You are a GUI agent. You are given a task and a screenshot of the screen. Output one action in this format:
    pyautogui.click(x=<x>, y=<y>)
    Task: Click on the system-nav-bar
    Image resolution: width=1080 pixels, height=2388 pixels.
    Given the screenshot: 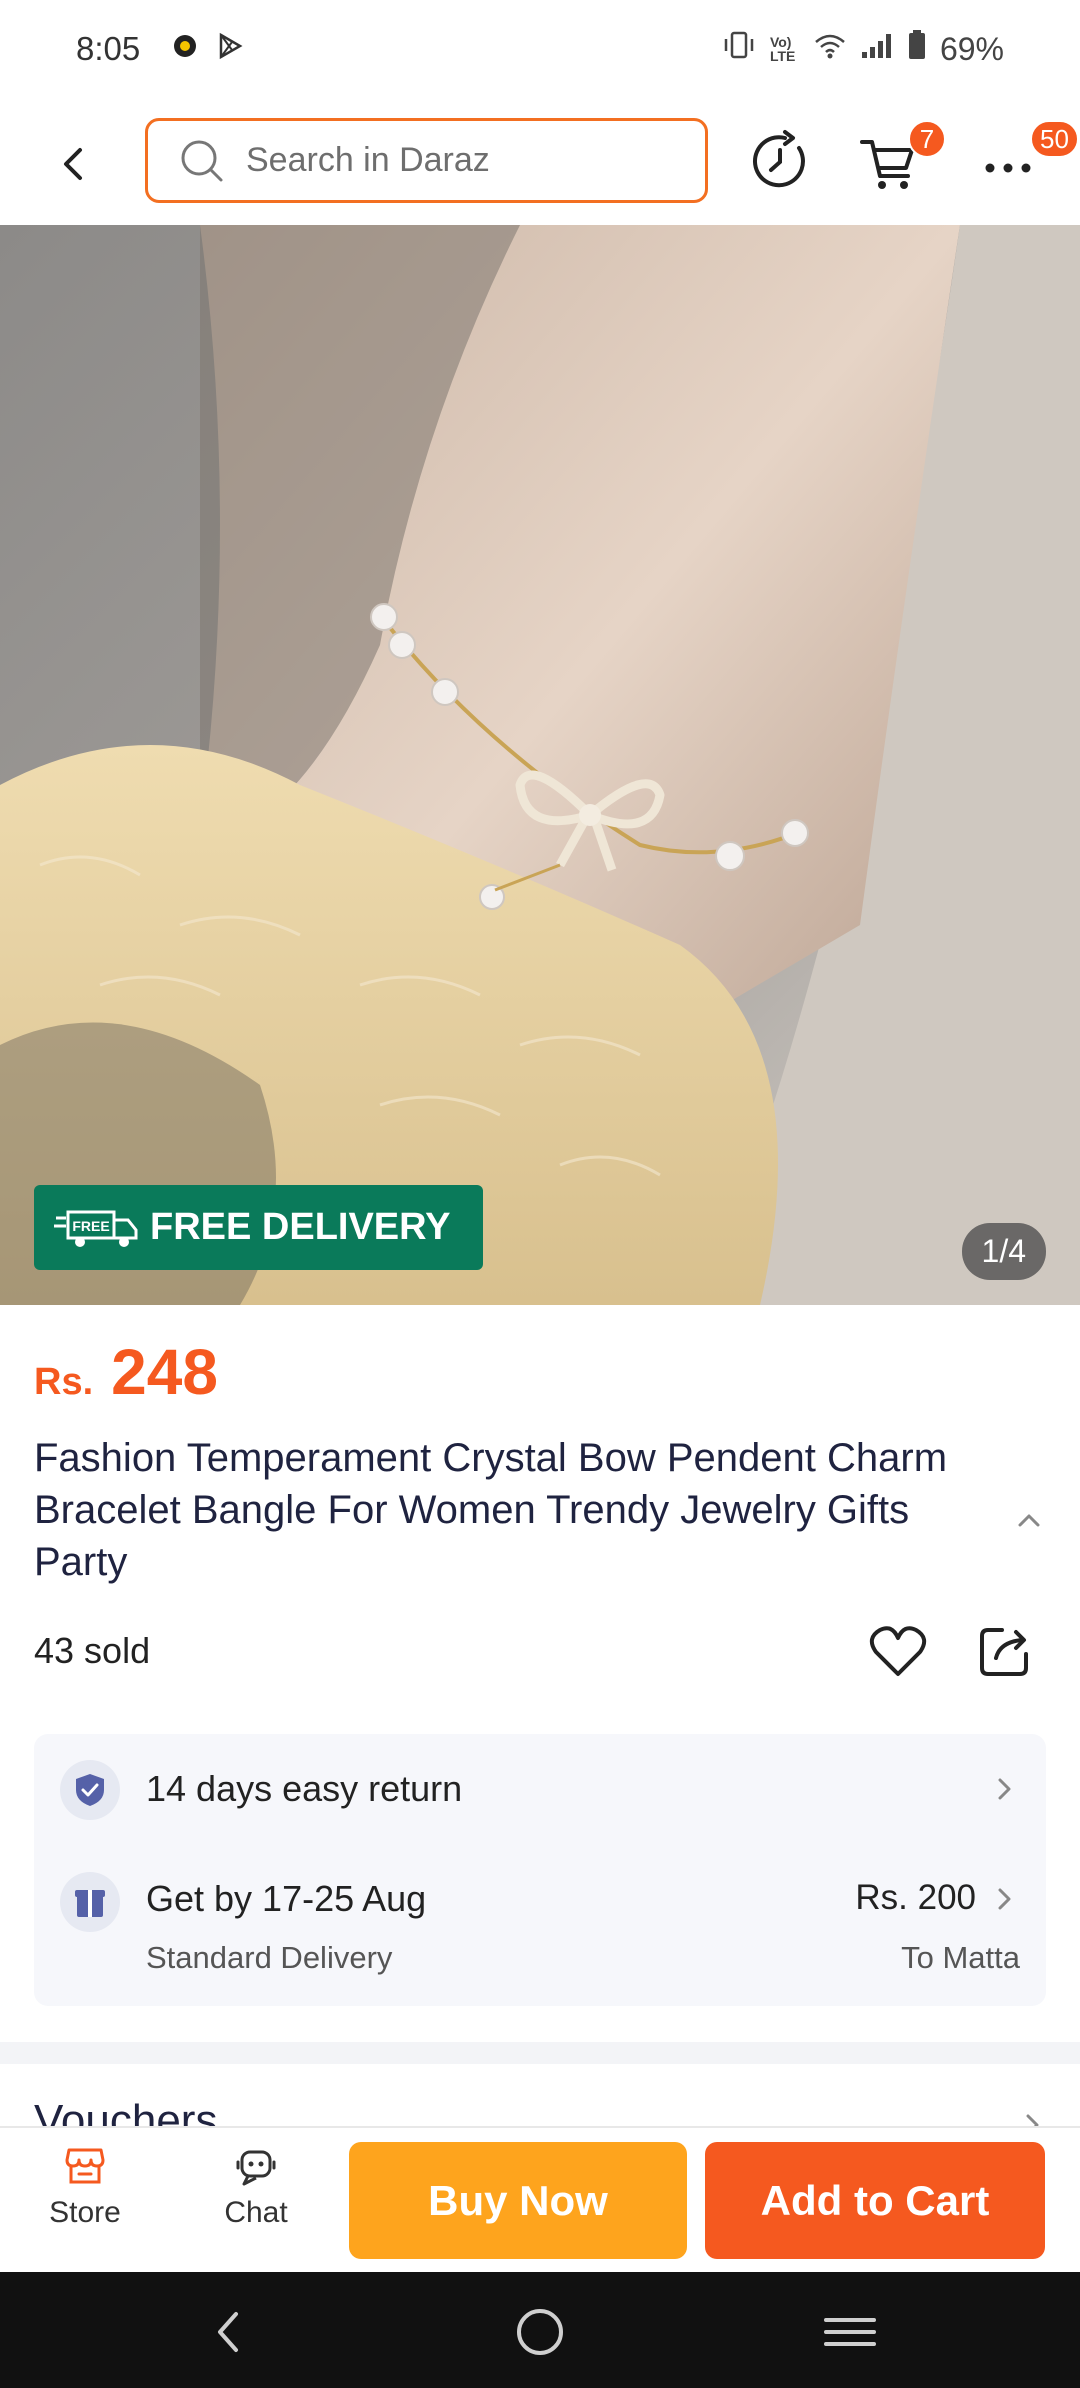 What is the action you would take?
    pyautogui.click(x=540, y=2330)
    